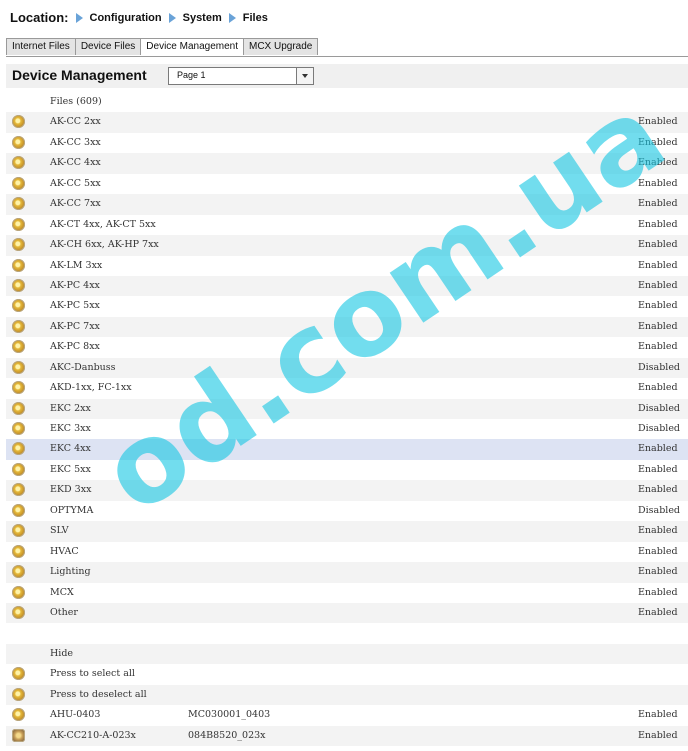 The width and height of the screenshot is (688, 751). Describe the element at coordinates (281, 46) in the screenshot. I see `tab-mcx-upgrade: MCX Upgrade` at that location.